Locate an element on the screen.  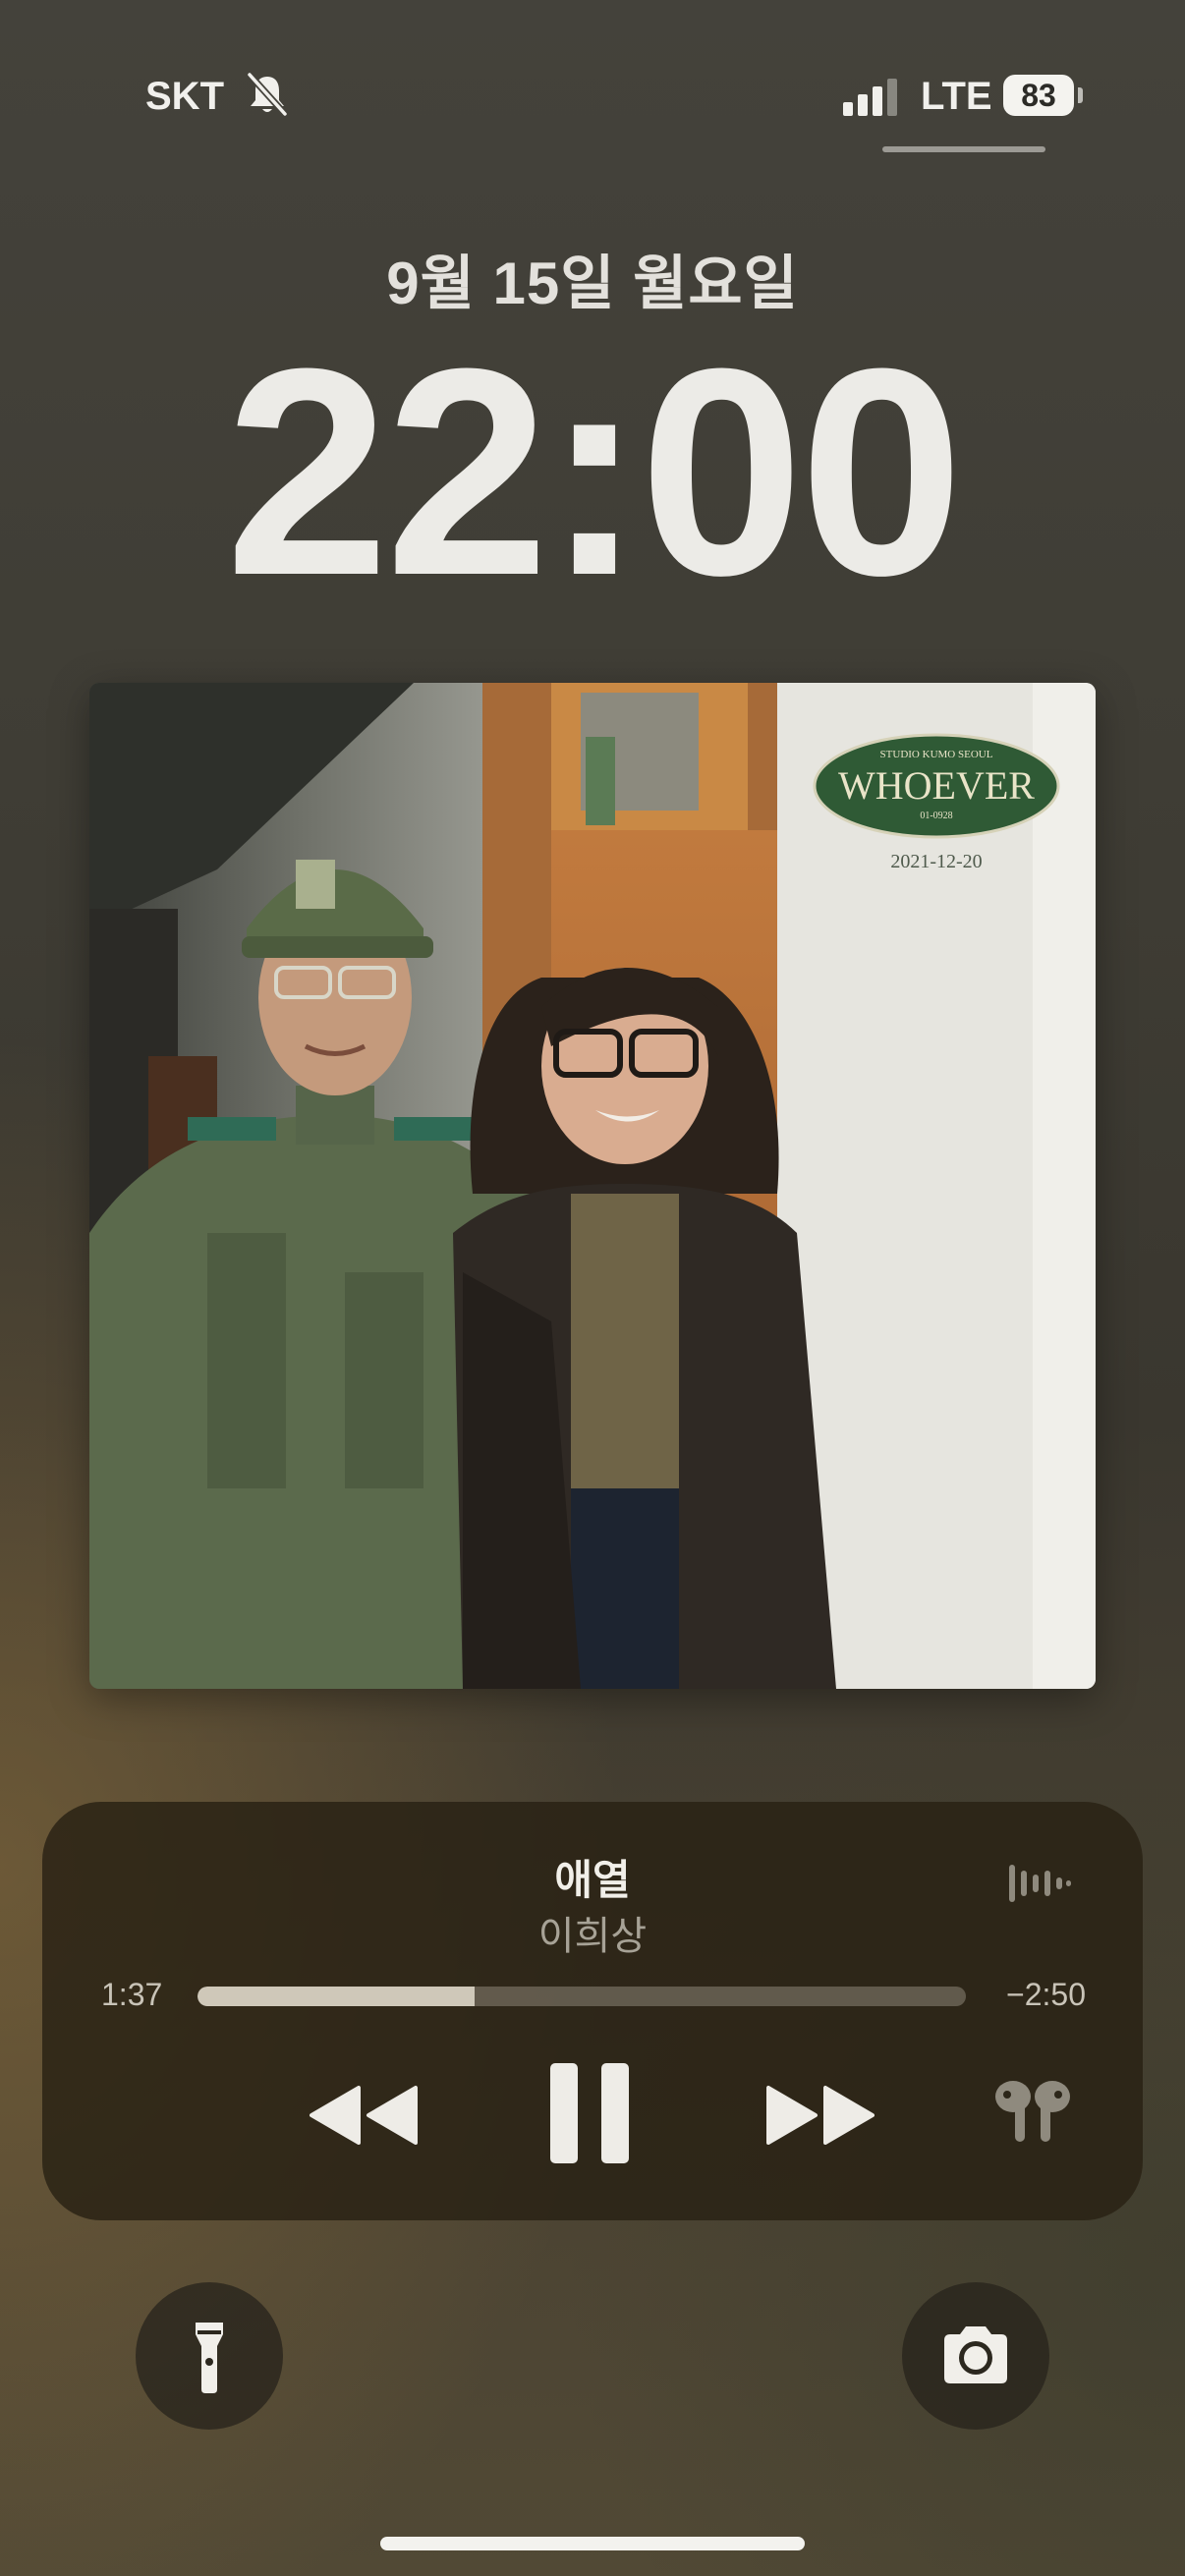
song-artist: 이희상 is located at coordinates (592, 1932).